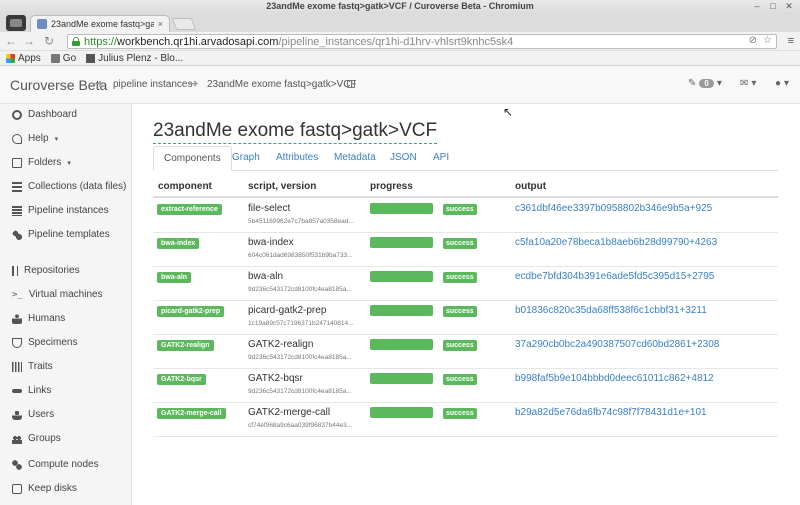 The width and height of the screenshot is (800, 505). Describe the element at coordinates (753, 40) in the screenshot. I see `extension-icon: ⊘` at that location.